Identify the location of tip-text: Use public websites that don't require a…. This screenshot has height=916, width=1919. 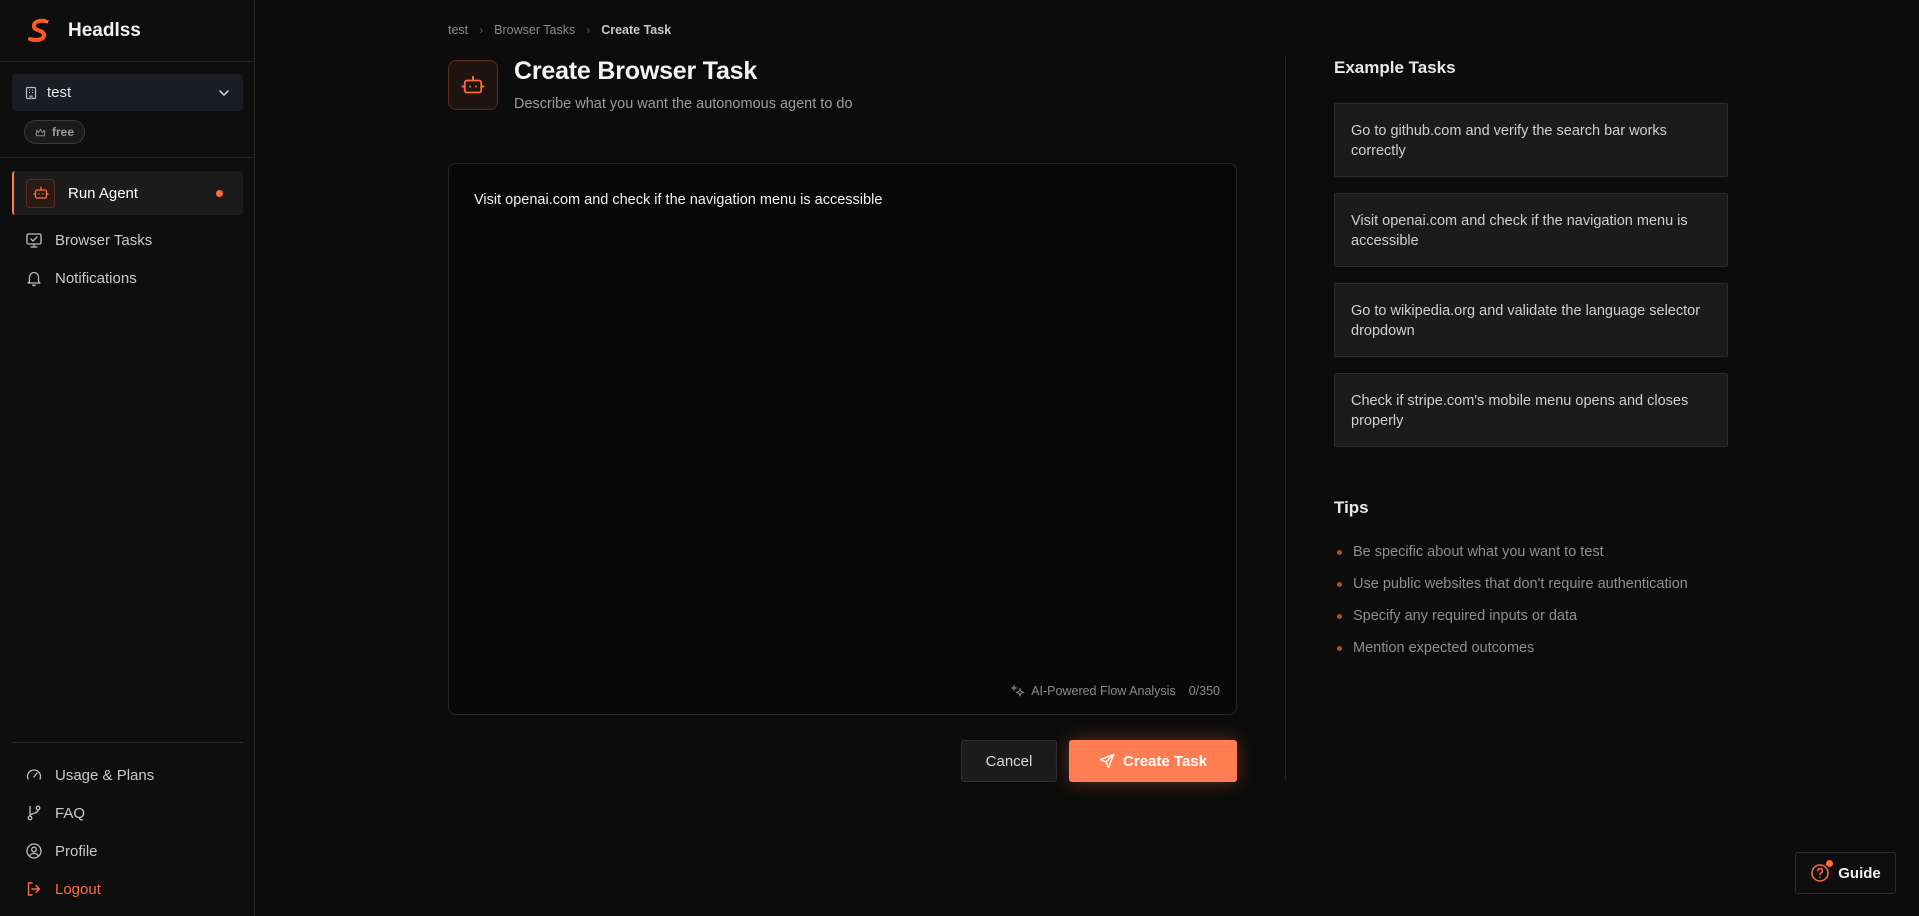
(1520, 584).